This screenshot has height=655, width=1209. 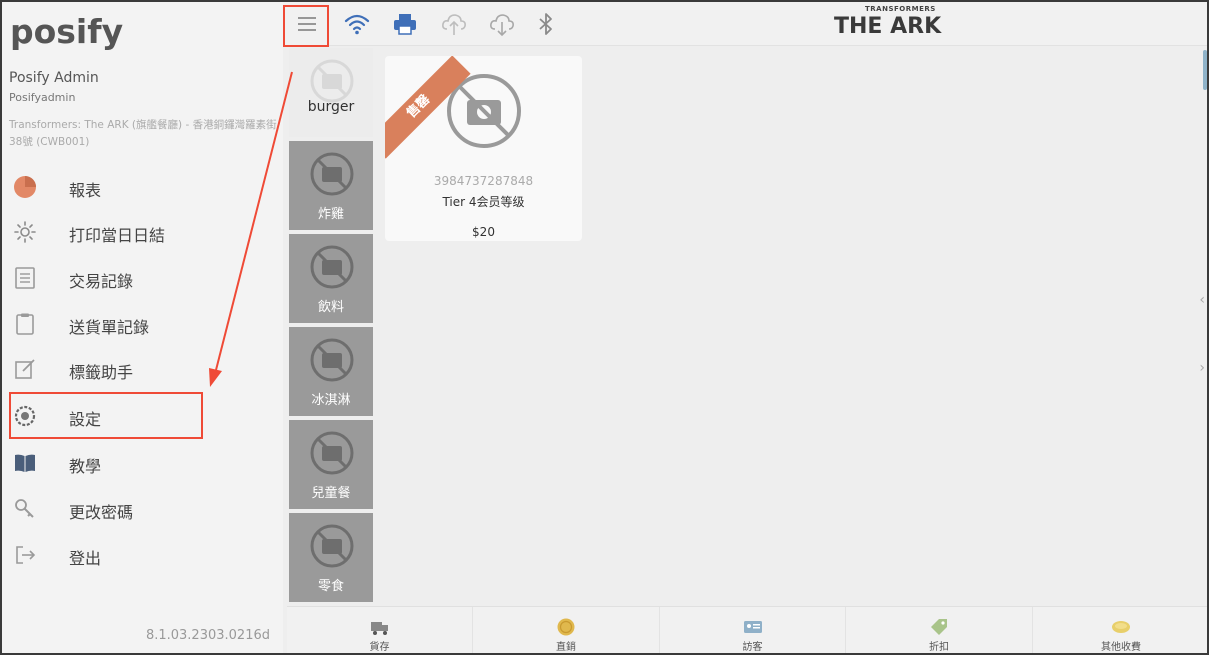 I want to click on menu-item-label: 報表, so click(x=85, y=190).